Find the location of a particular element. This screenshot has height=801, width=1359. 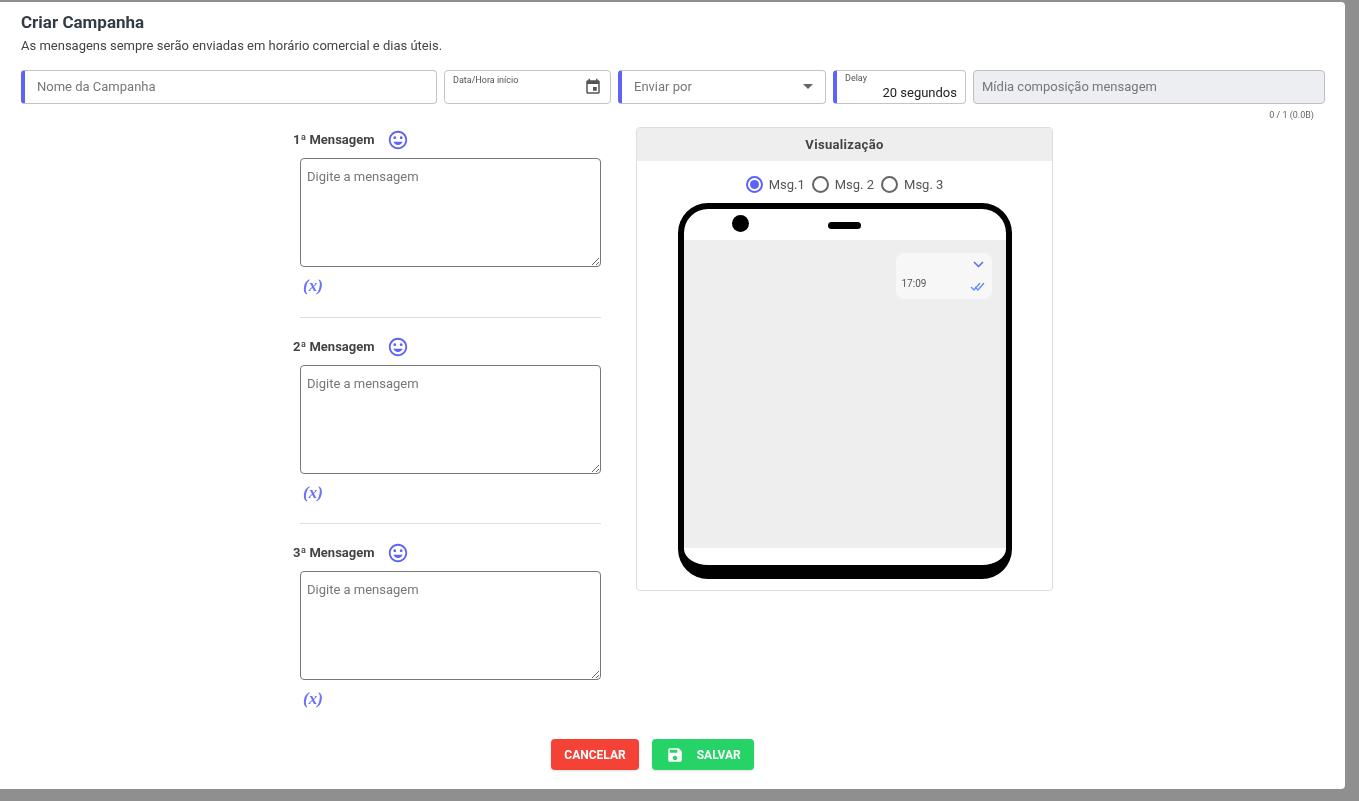

message-label: 2ª Mensagem is located at coordinates (334, 346).